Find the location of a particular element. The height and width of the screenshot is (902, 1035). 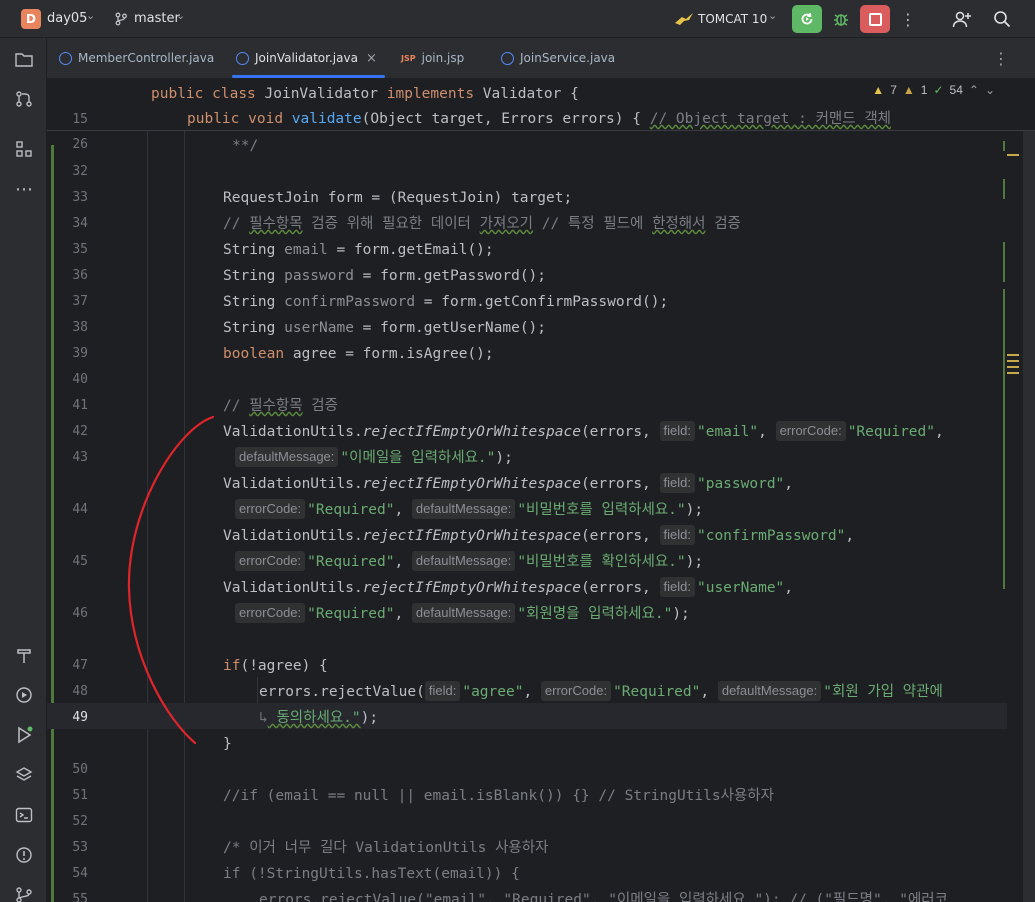

inspection-indicators: ▲ 7 ▲ 1 ✓ 54 ⌃ ⌄ is located at coordinates (933, 90).